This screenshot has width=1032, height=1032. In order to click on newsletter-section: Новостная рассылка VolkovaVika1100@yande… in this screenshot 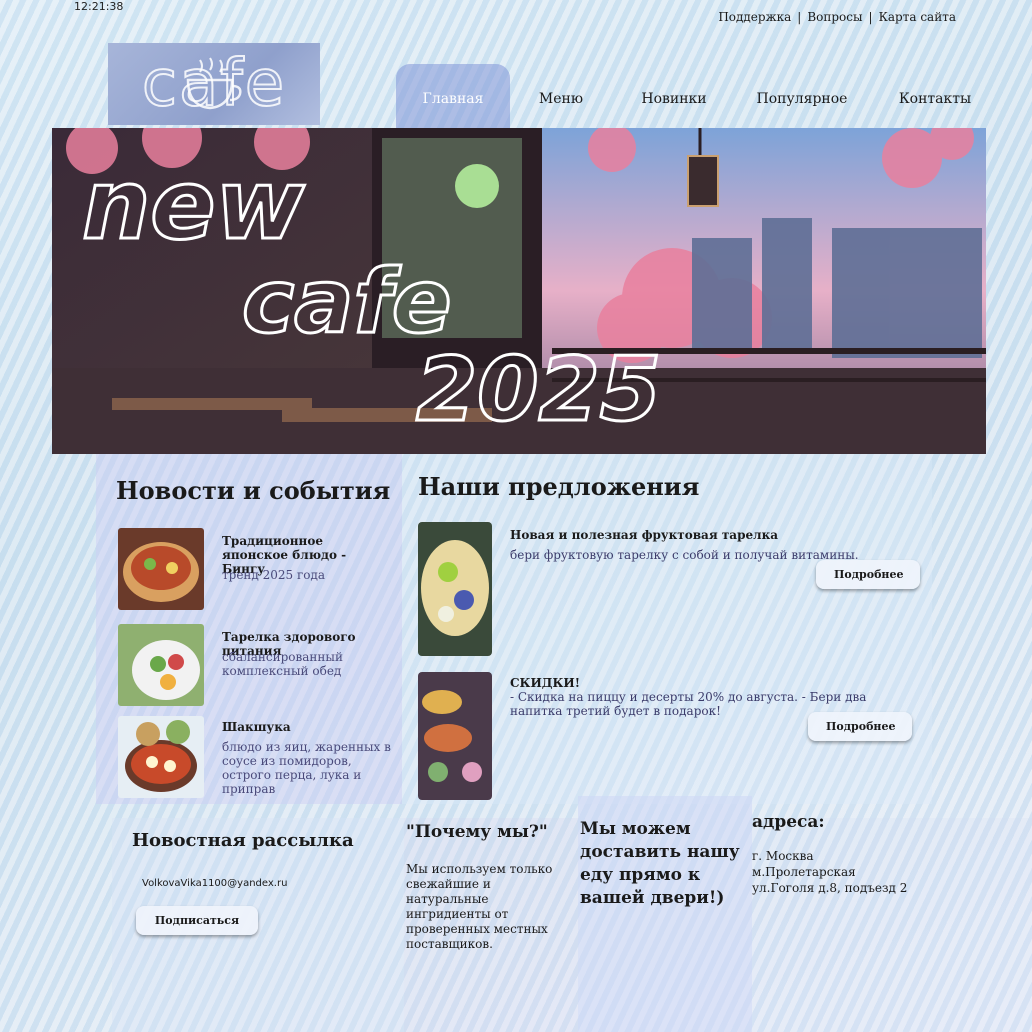, I will do `click(258, 925)`.